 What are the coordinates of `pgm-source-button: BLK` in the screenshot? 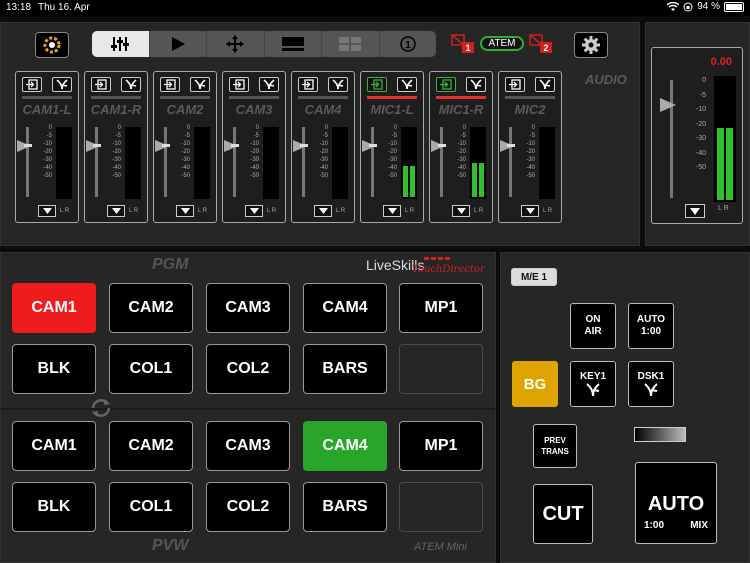 It's located at (54, 369).